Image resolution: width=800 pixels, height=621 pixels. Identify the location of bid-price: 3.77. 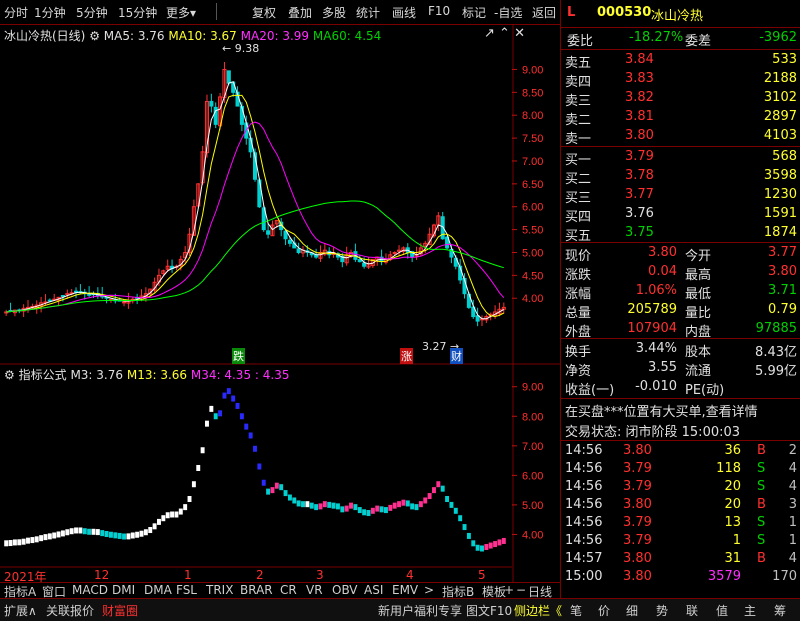
(639, 194).